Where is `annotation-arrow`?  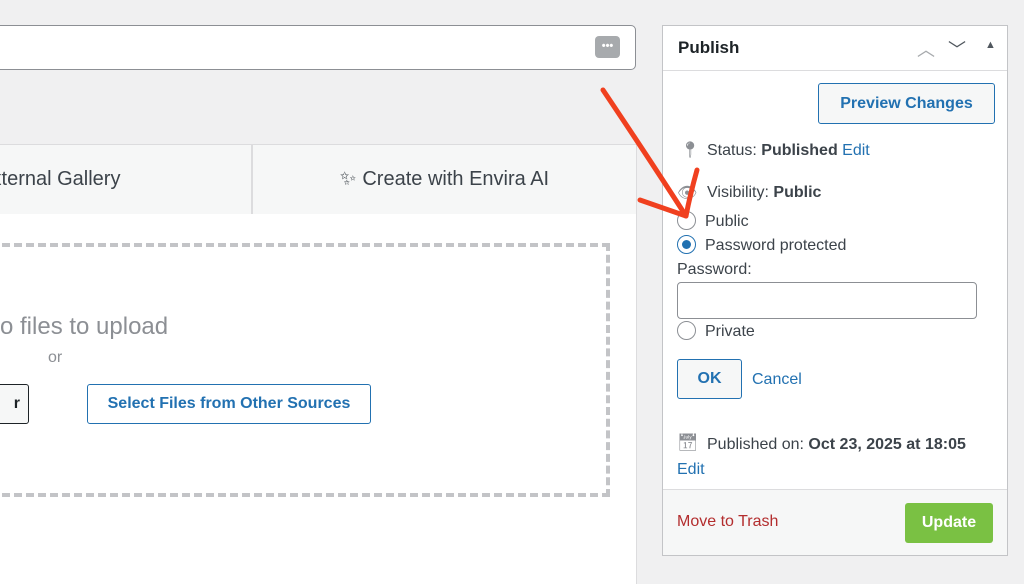
annotation-arrow is located at coordinates (650, 153).